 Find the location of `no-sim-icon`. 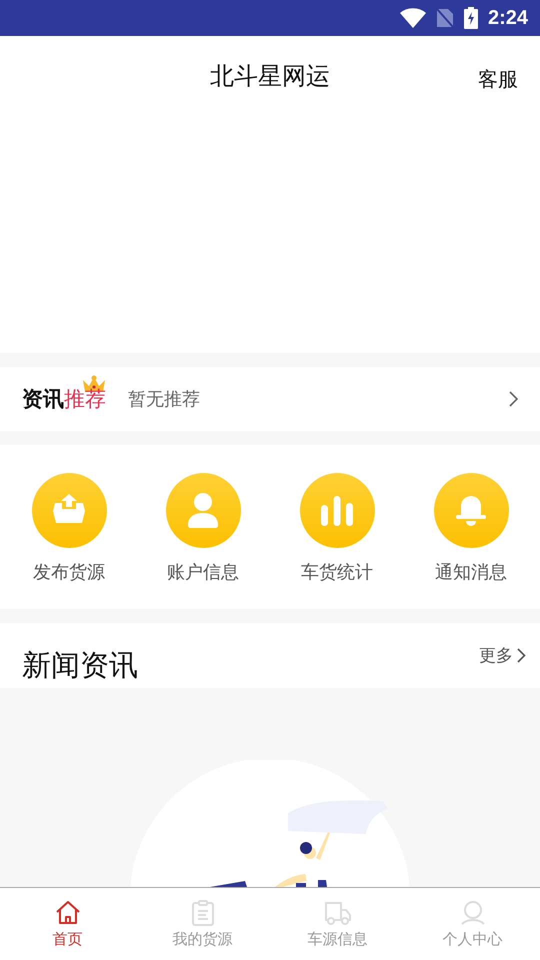

no-sim-icon is located at coordinates (445, 18).